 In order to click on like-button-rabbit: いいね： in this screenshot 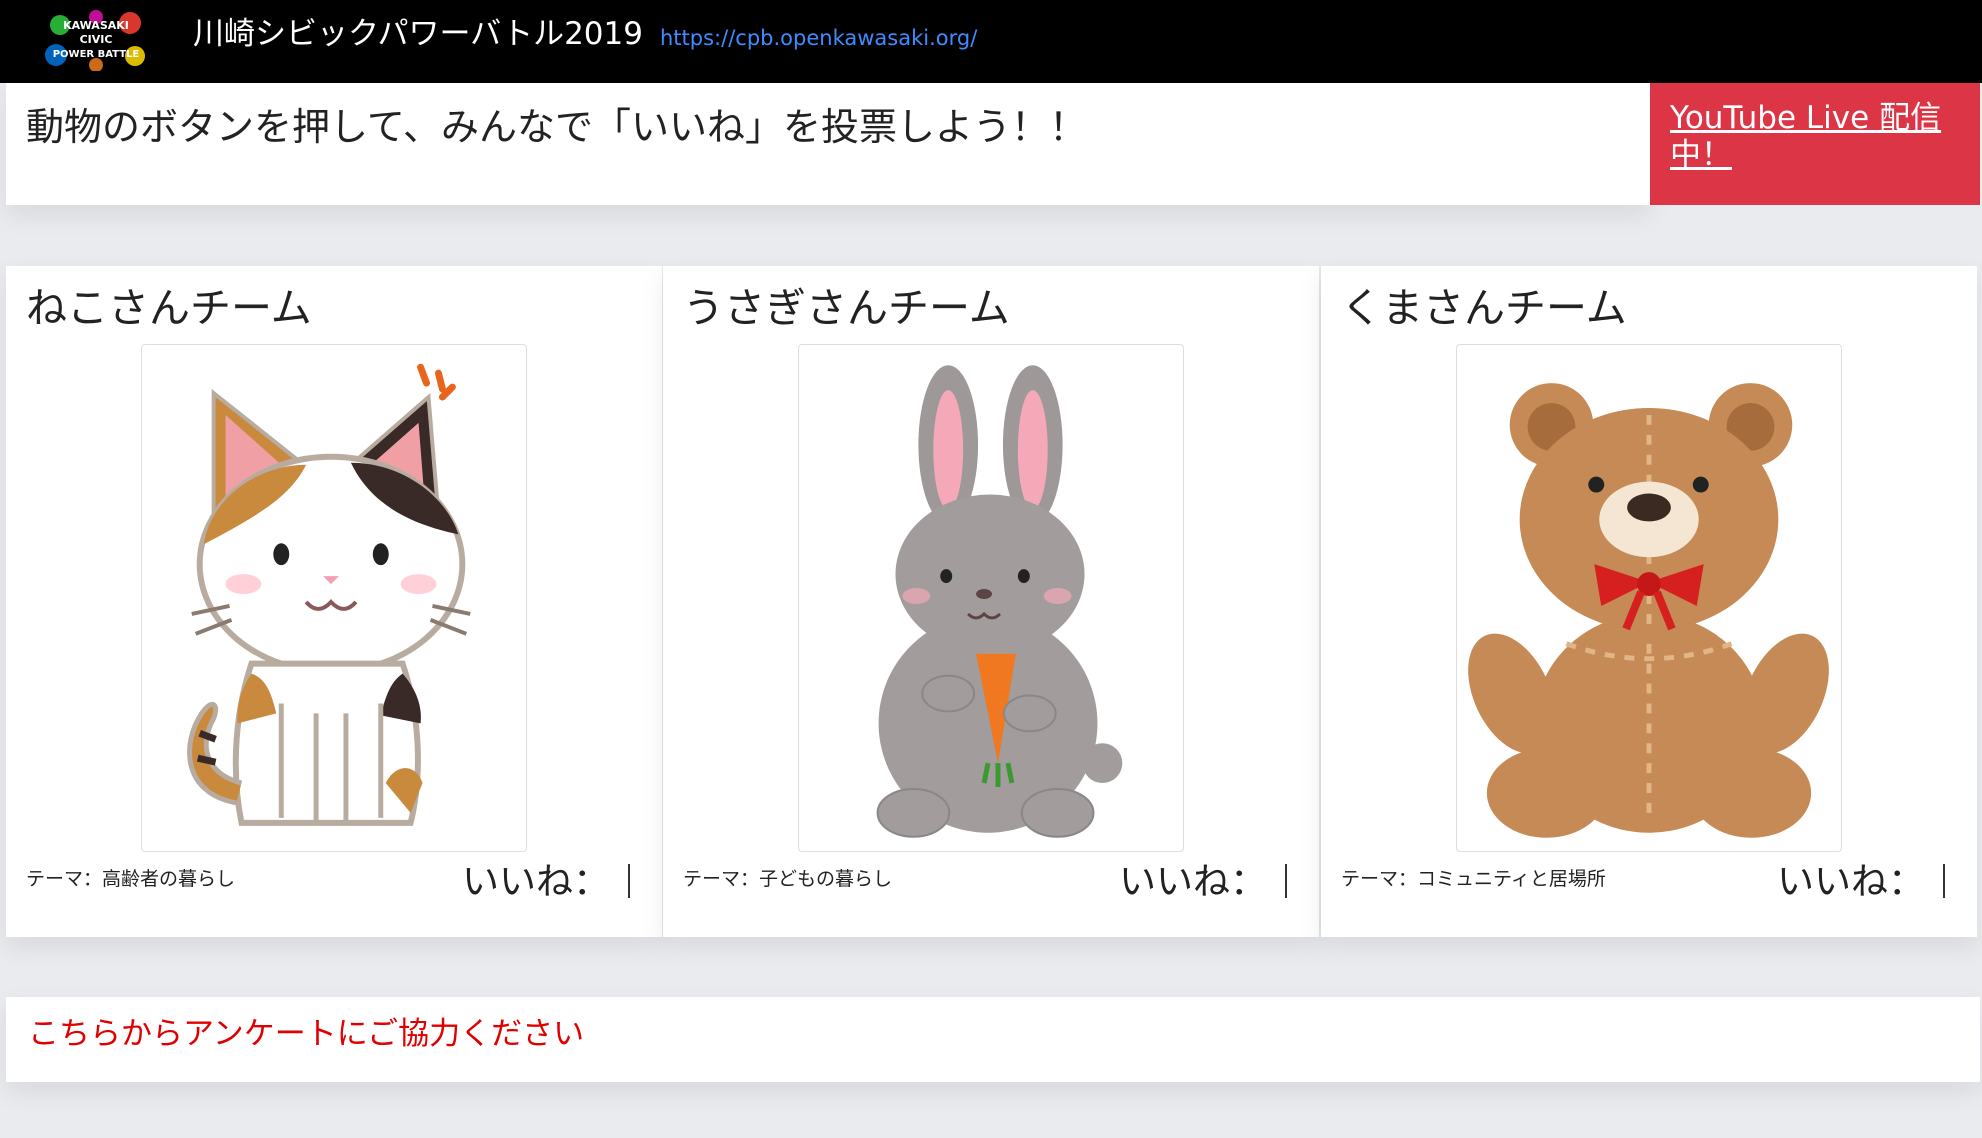, I will do `click(1203, 882)`.